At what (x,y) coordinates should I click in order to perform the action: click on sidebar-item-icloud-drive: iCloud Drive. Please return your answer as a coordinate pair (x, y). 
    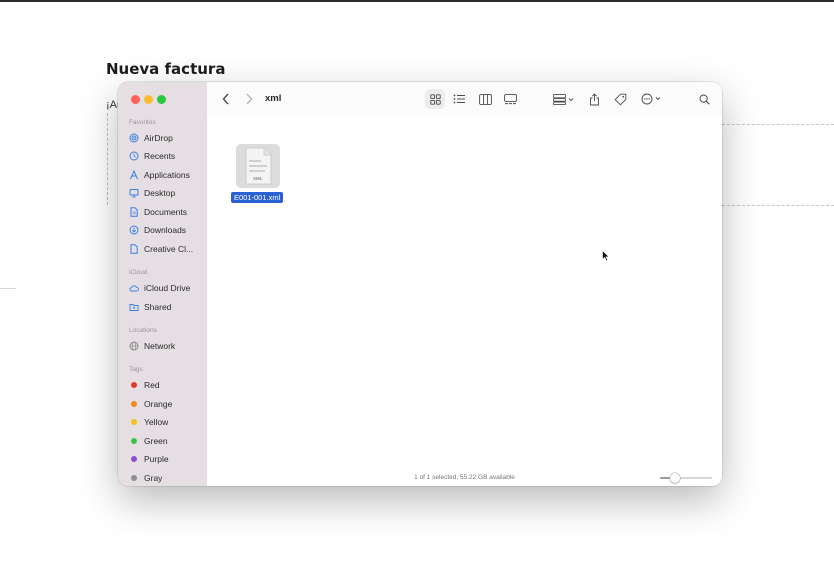
    Looking at the image, I should click on (167, 287).